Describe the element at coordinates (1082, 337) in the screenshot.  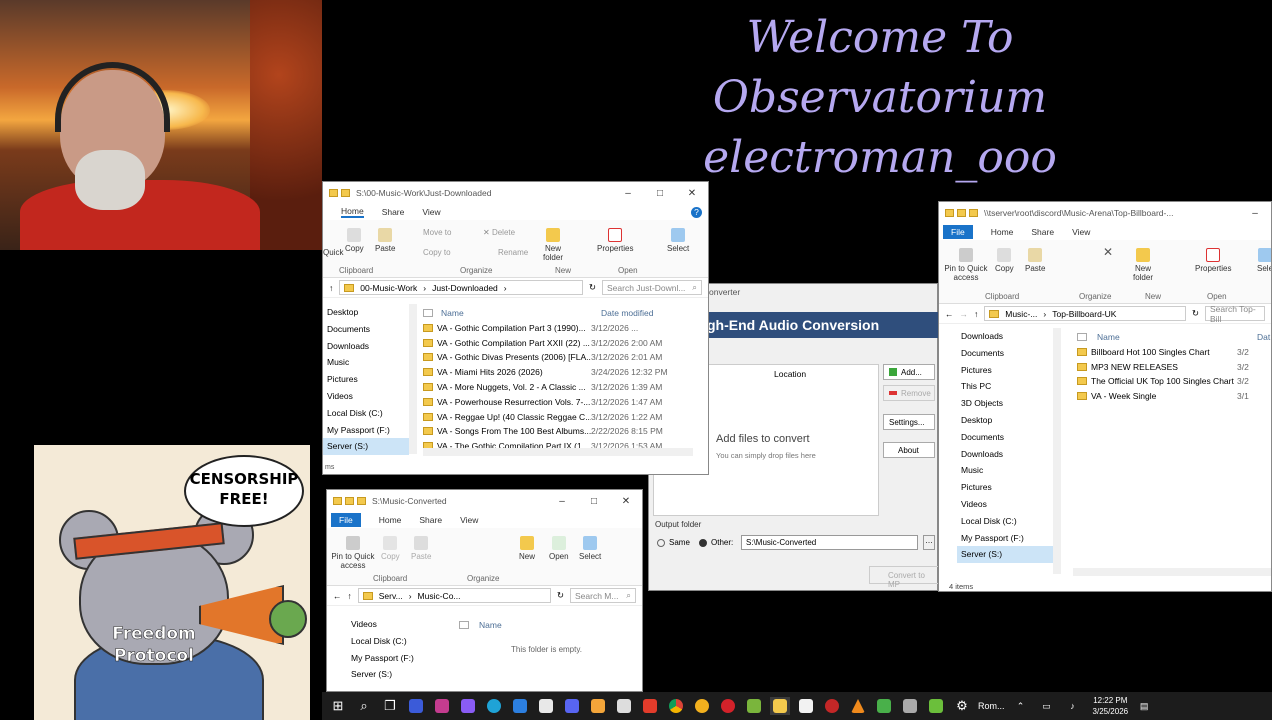
I see `checkbox-icon` at that location.